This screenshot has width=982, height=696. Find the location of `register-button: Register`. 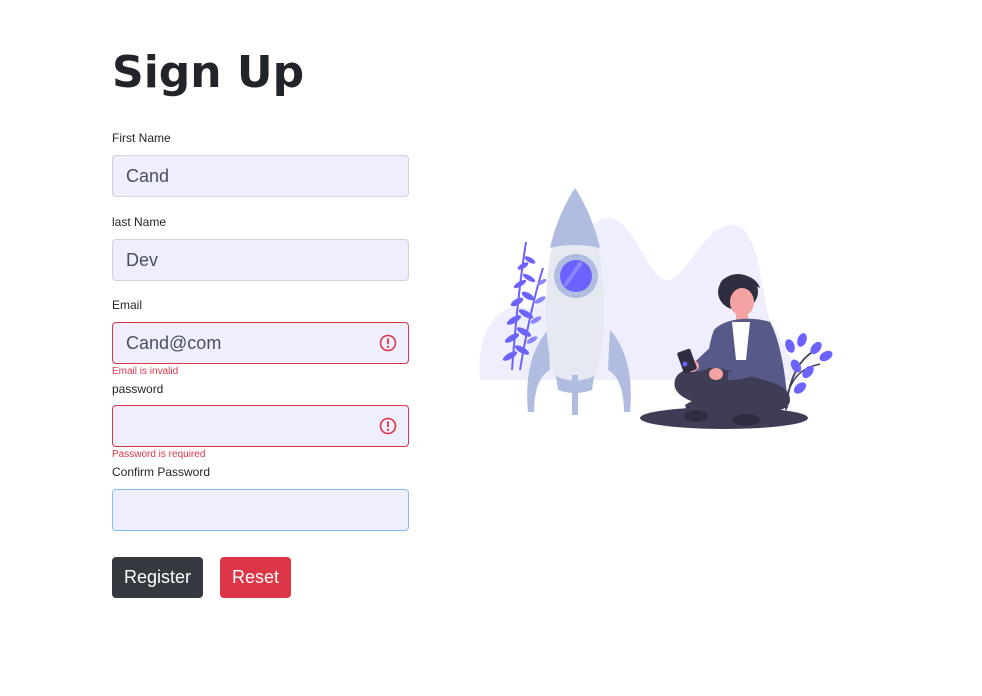

register-button: Register is located at coordinates (157, 577).